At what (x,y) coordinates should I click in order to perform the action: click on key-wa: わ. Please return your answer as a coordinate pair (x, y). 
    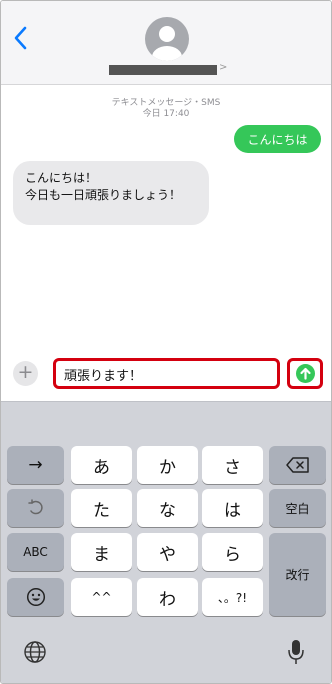
    Looking at the image, I should click on (167, 597).